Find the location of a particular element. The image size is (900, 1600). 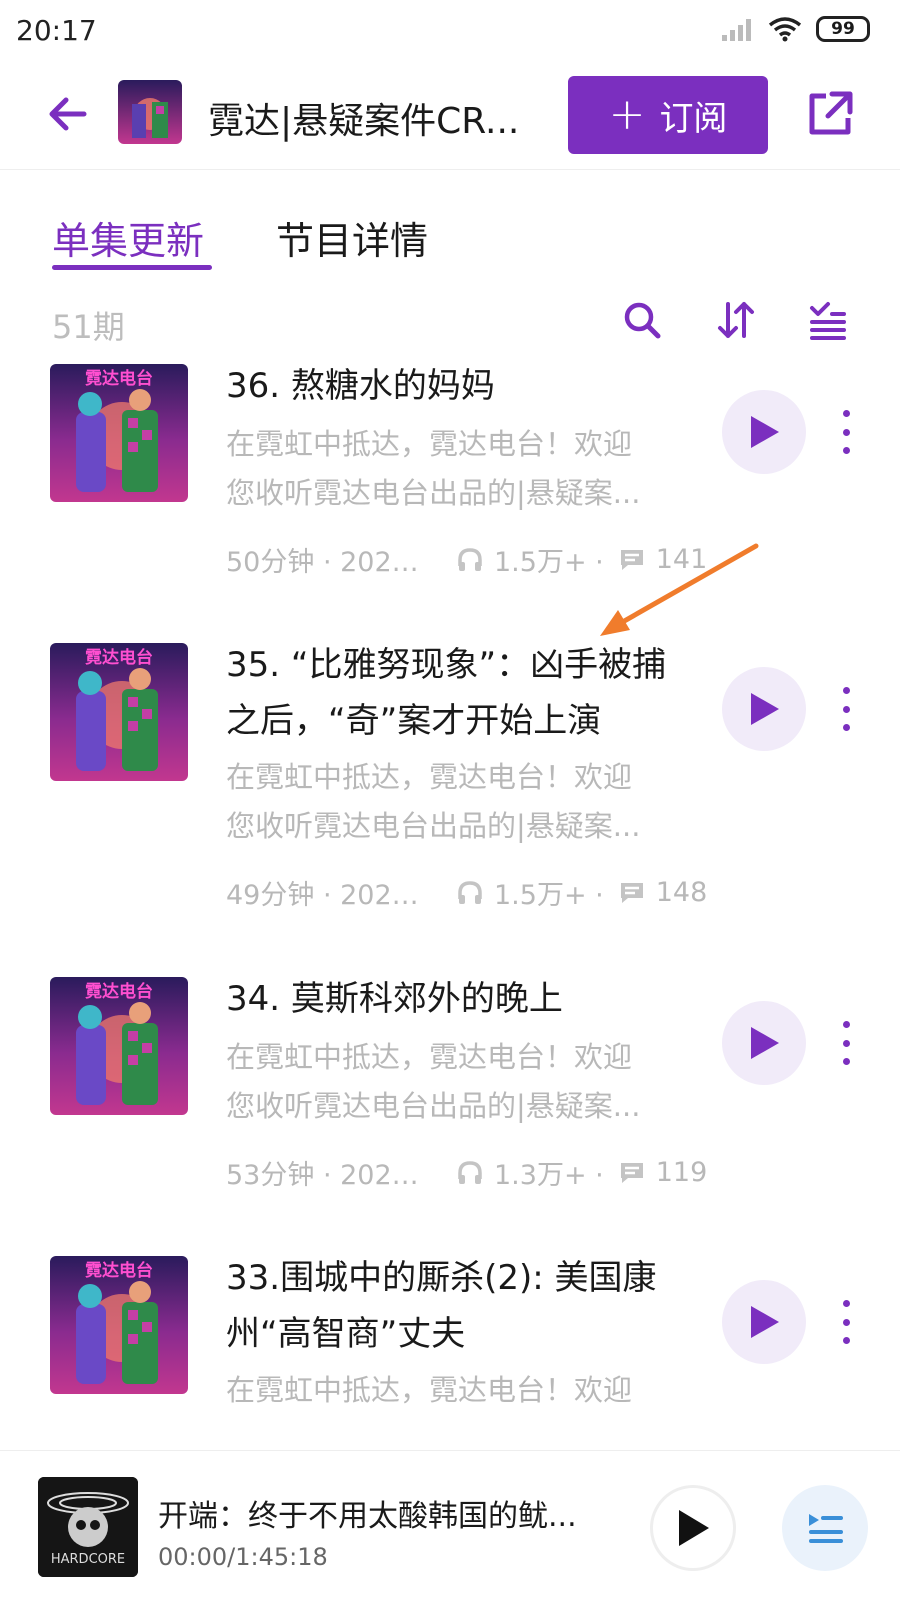

playlist-button is located at coordinates (825, 1528).